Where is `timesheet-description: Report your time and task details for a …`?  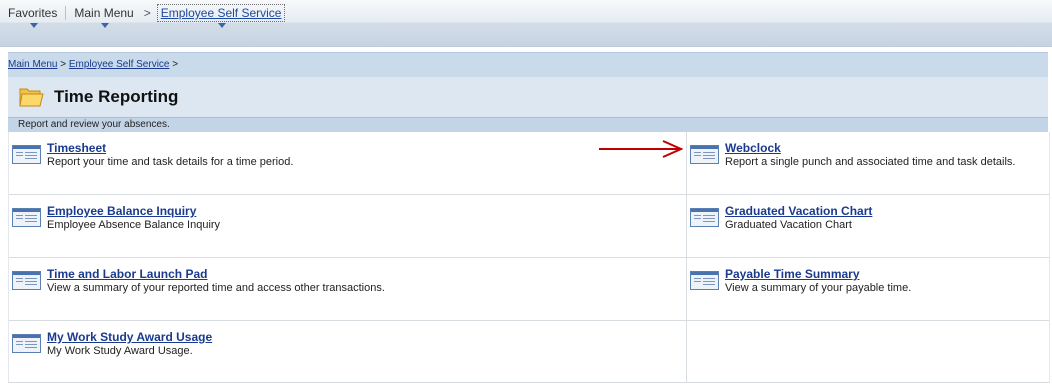 timesheet-description: Report your time and task details for a … is located at coordinates (170, 162).